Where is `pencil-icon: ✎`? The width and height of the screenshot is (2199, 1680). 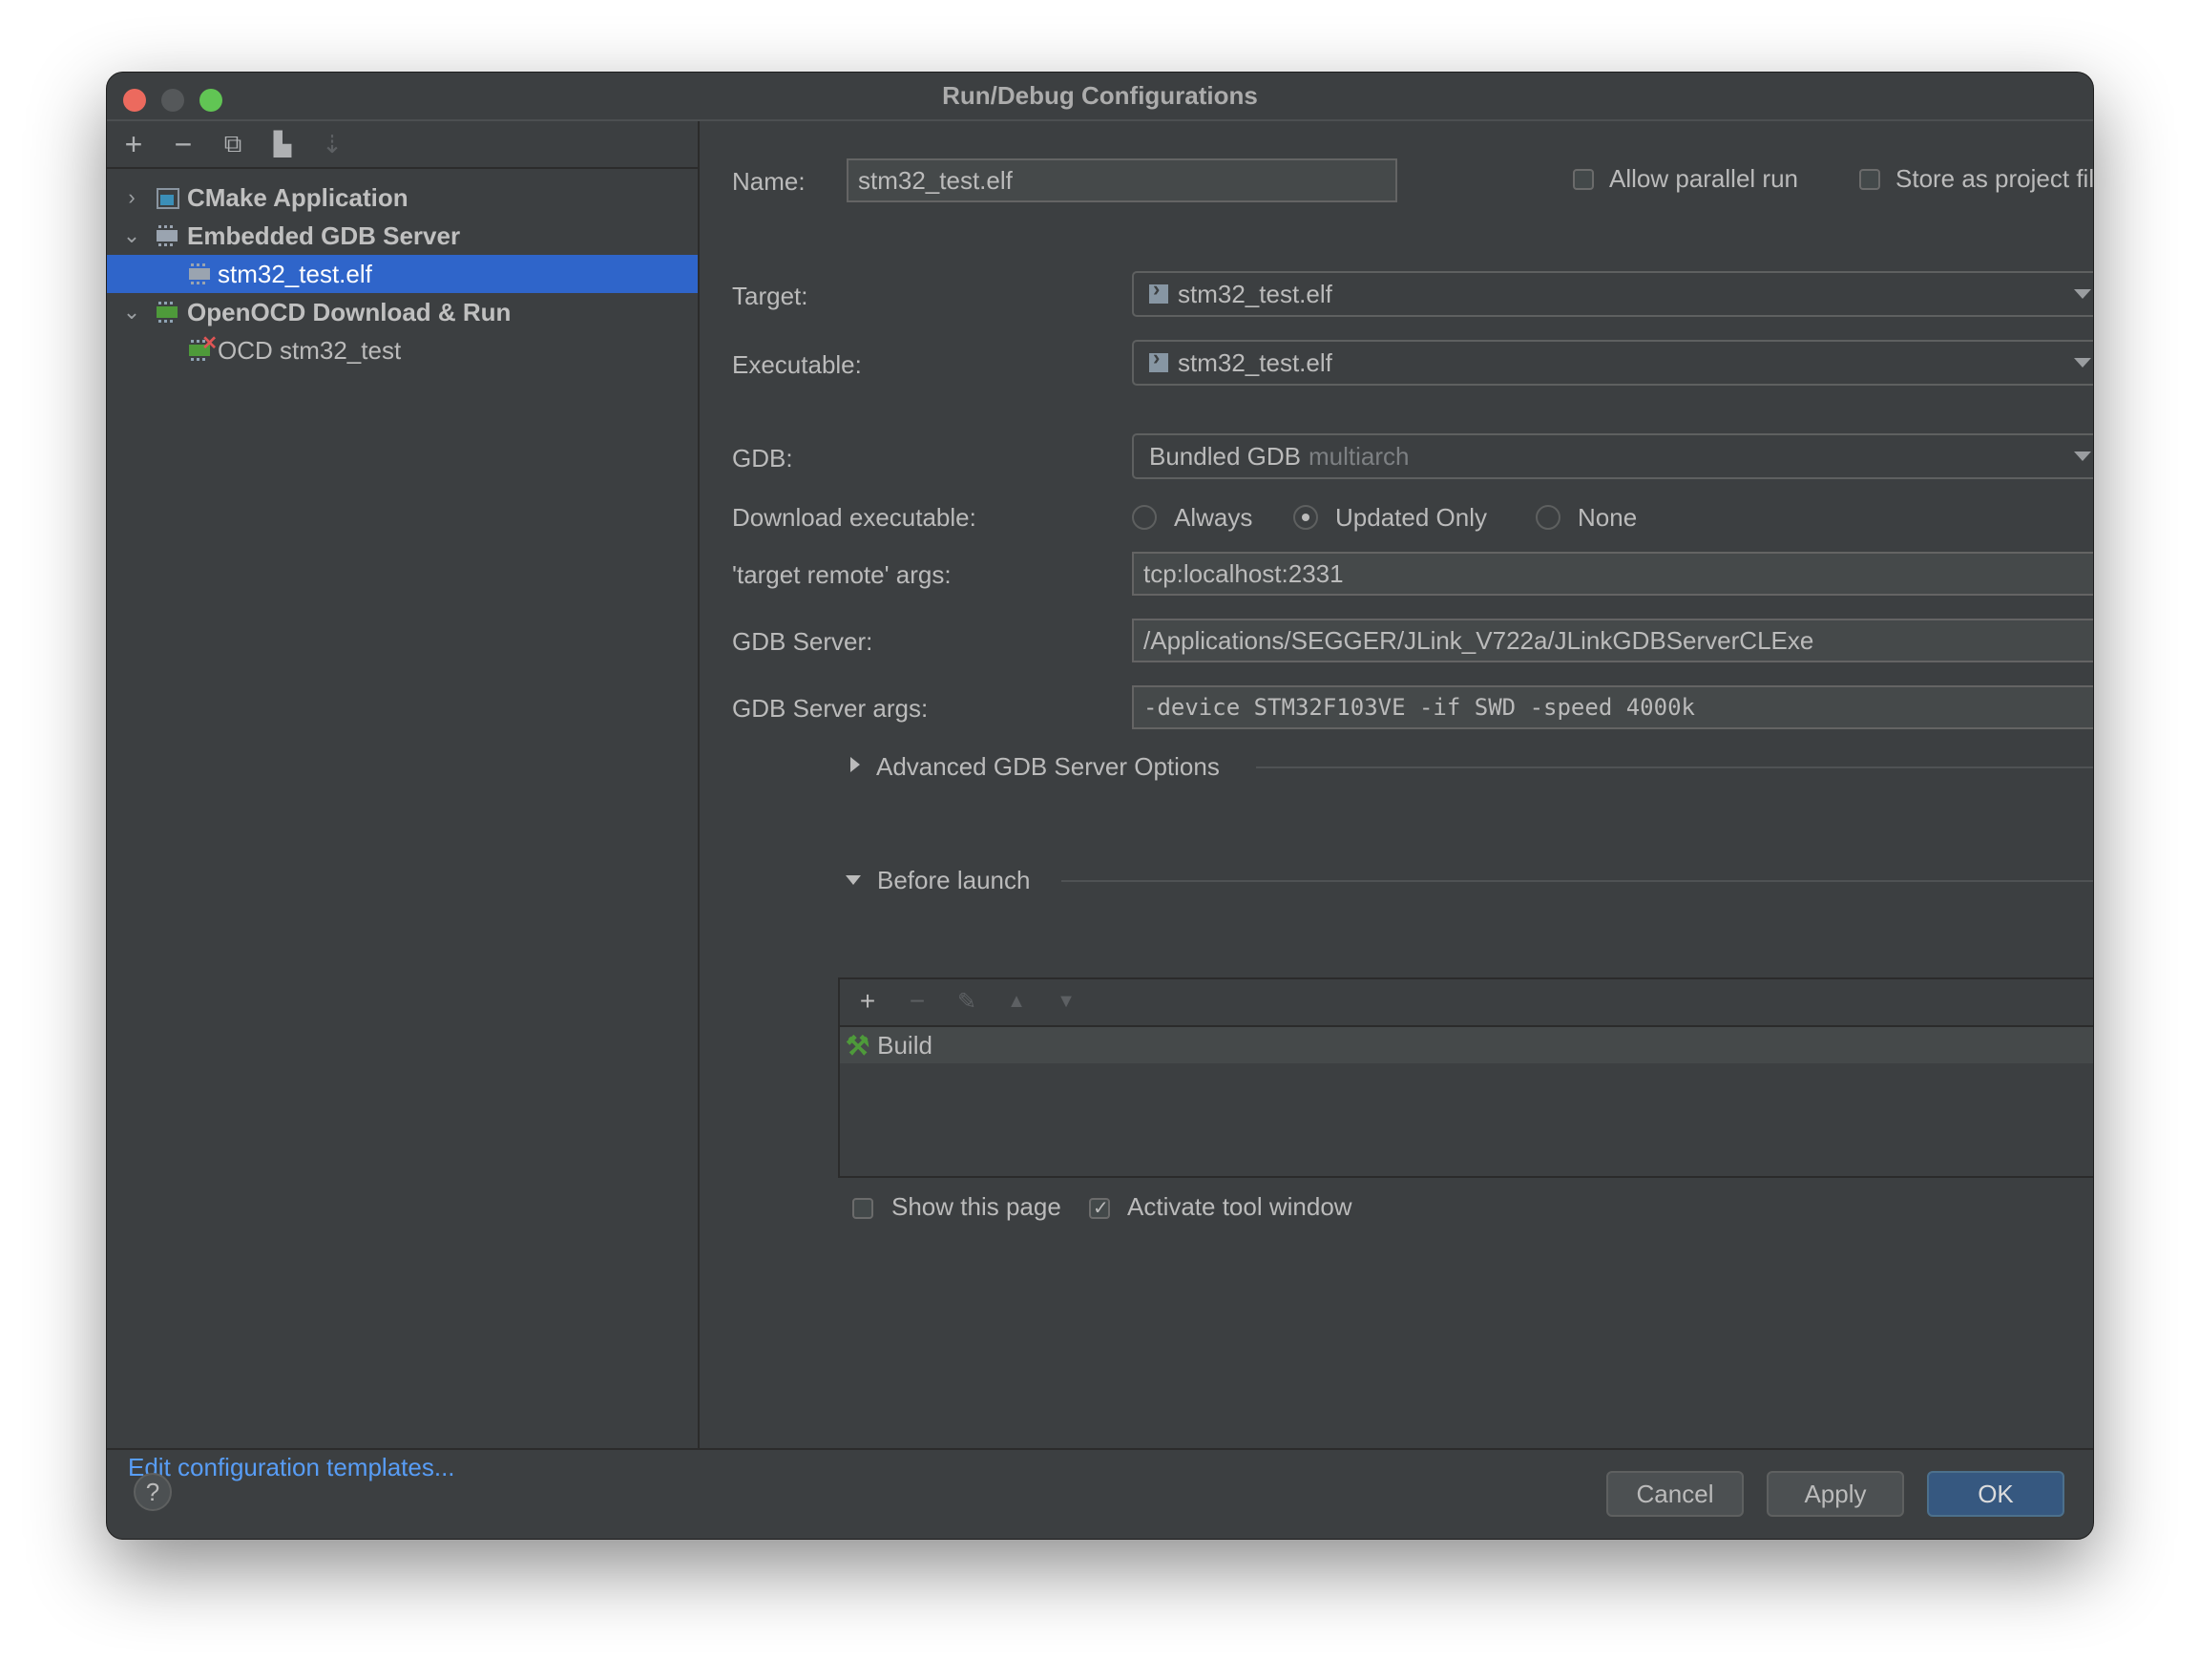 pencil-icon: ✎ is located at coordinates (966, 1001).